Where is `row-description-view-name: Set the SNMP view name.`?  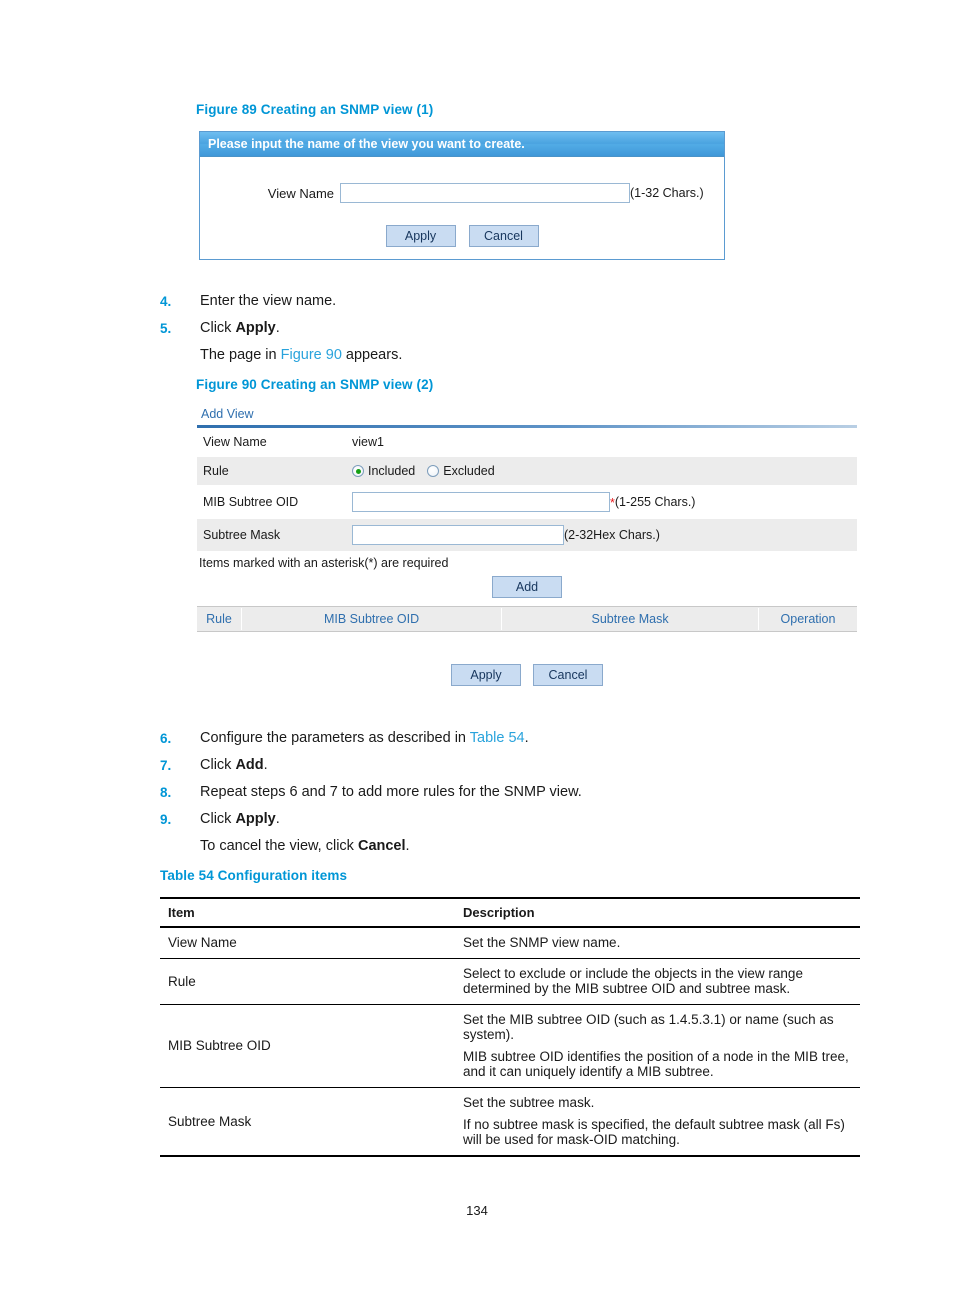
row-description-view-name: Set the SNMP view name. is located at coordinates (657, 943).